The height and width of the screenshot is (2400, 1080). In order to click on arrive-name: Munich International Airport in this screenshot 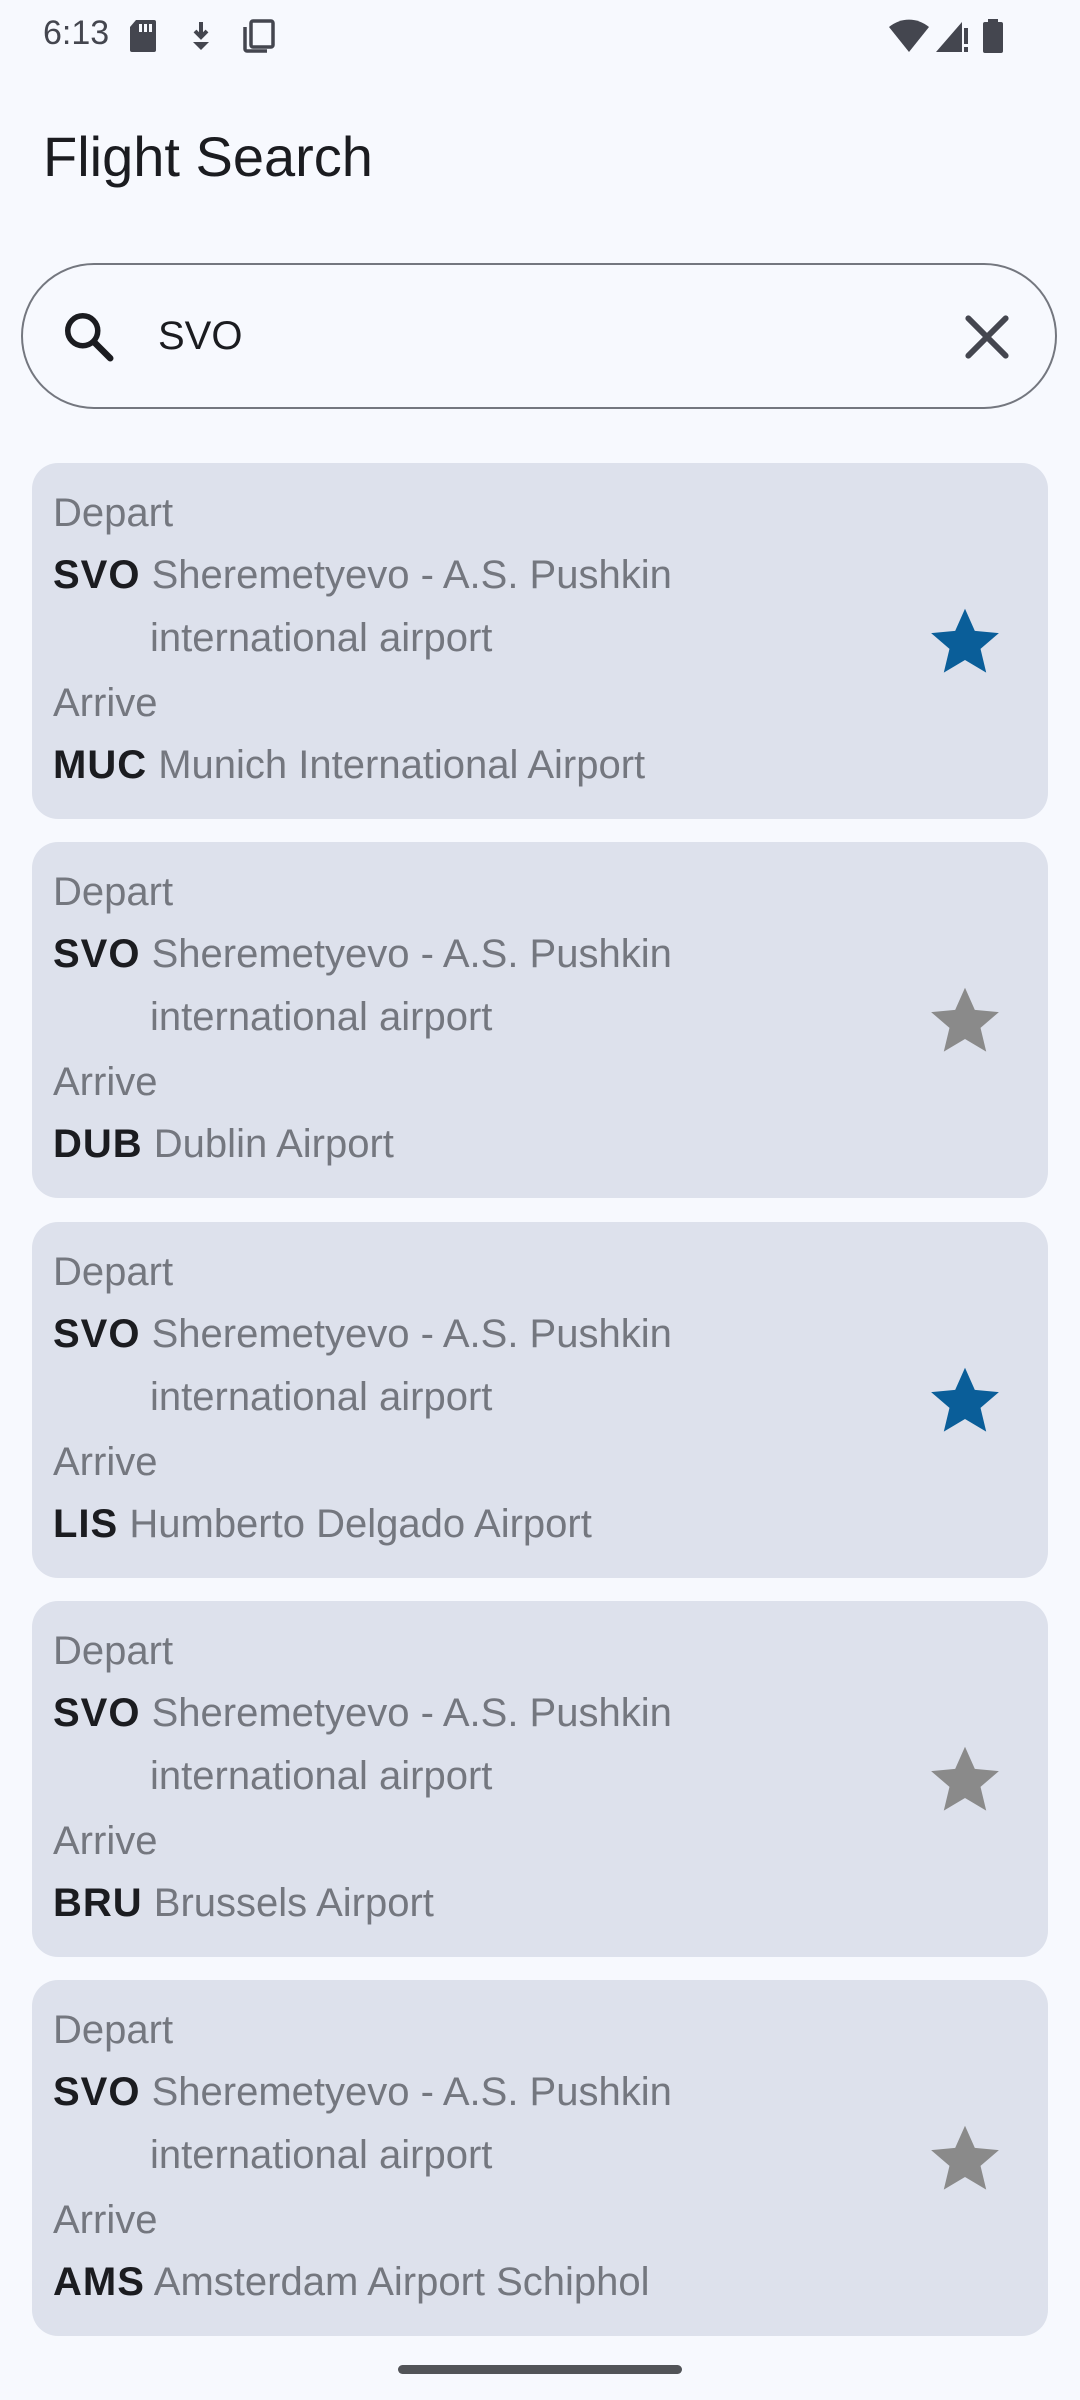, I will do `click(402, 765)`.